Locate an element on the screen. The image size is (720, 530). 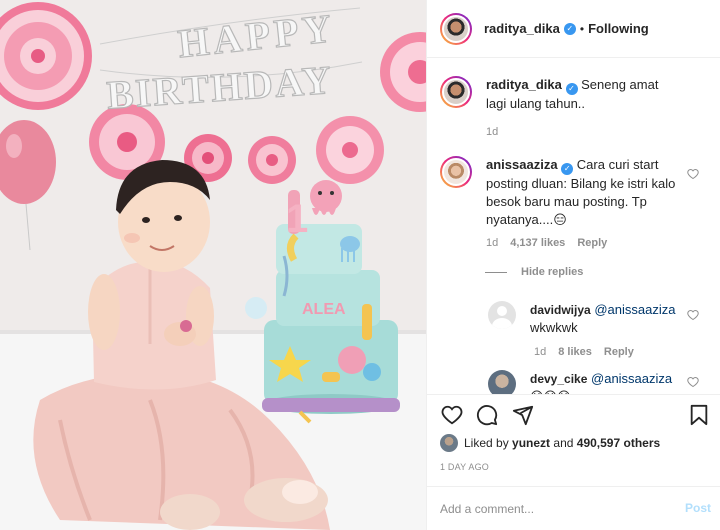
following-button: Following is located at coordinates (618, 28).